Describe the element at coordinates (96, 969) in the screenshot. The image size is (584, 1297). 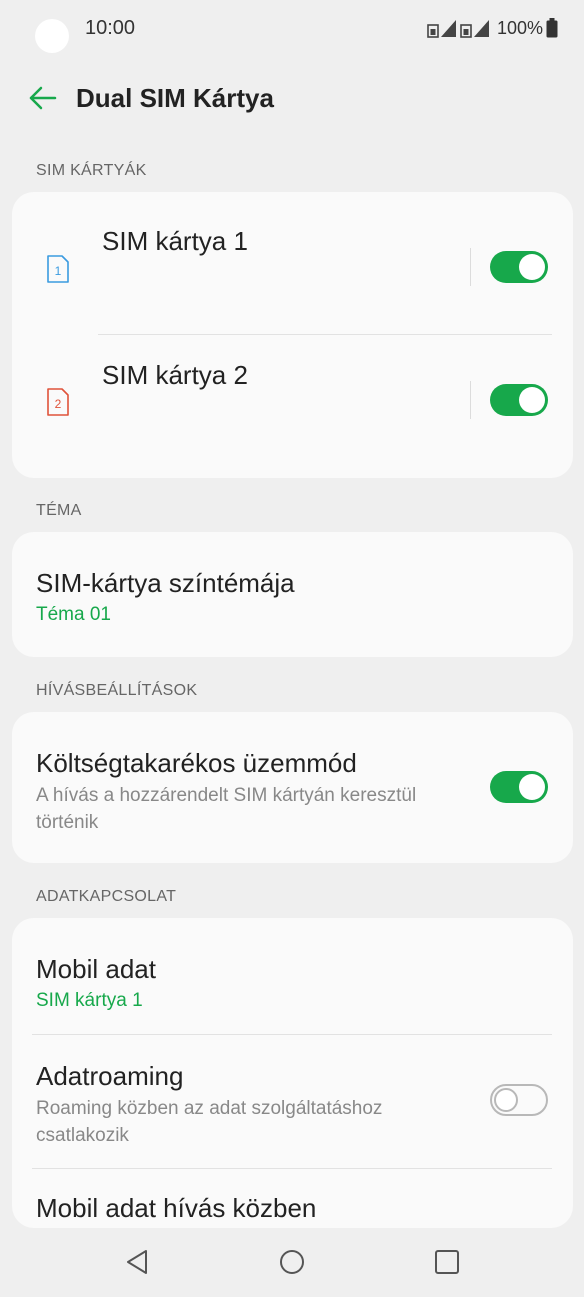
I see `mobile-data-label: Mobil adat` at that location.